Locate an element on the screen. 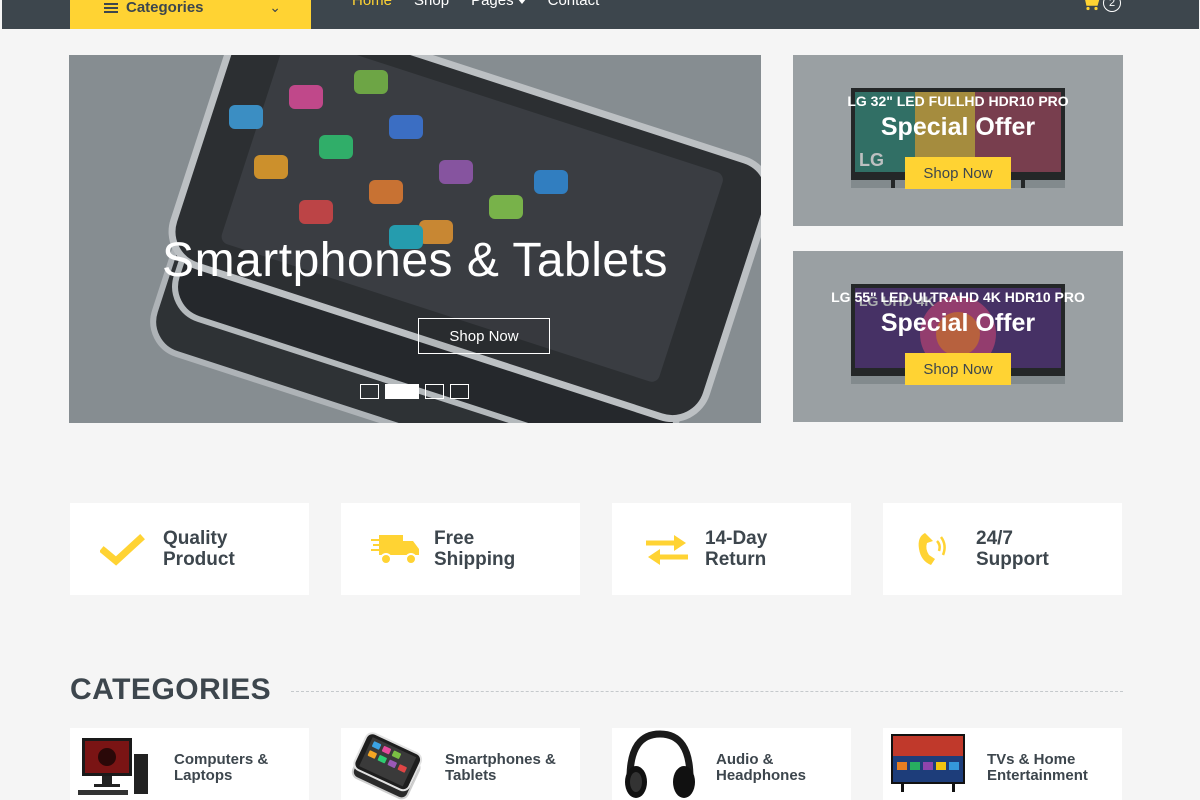 The width and height of the screenshot is (1200, 800). offer-1-subtitle: LG 32" LED FULLHD HDR10 PRO is located at coordinates (958, 101).